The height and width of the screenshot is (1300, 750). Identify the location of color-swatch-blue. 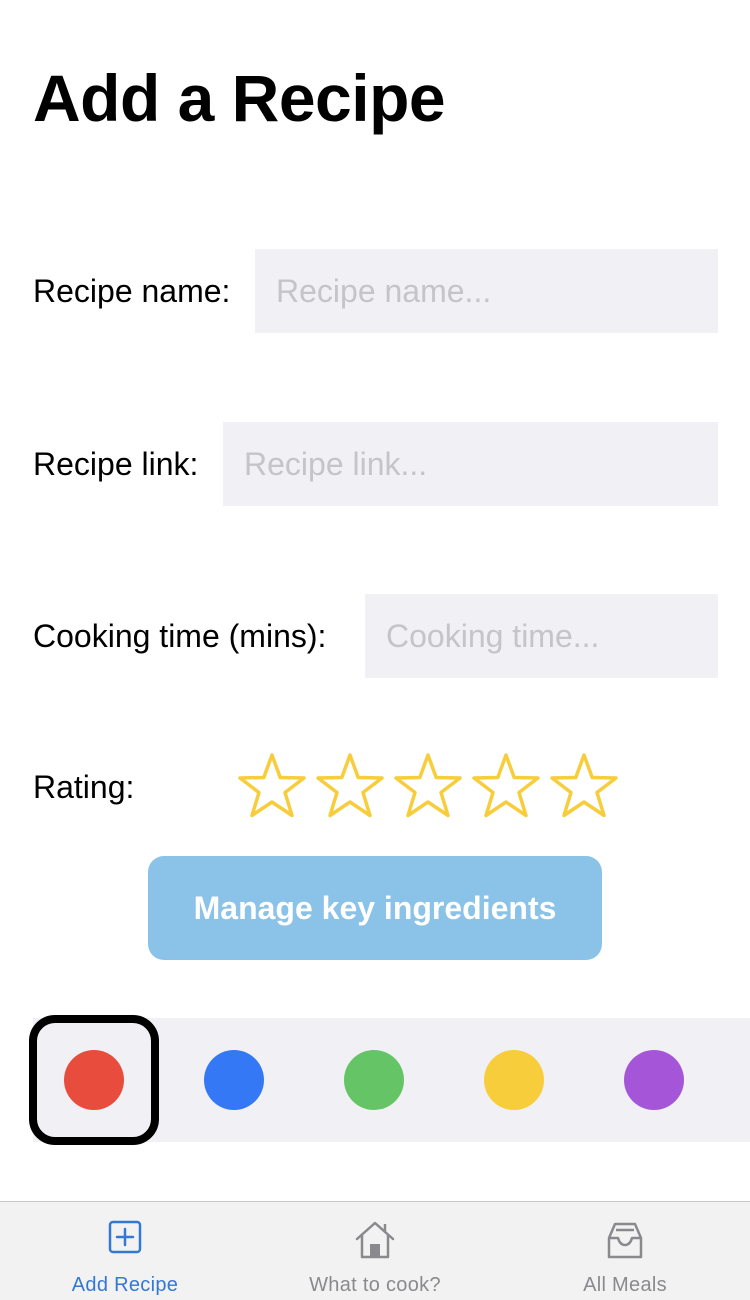
(234, 1080).